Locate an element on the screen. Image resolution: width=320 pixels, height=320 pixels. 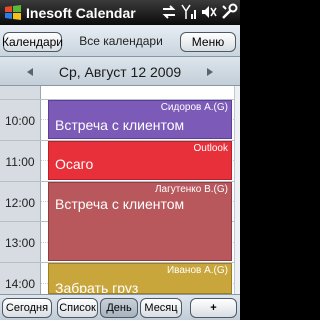
time-label: 11:00 is located at coordinates (20, 162).